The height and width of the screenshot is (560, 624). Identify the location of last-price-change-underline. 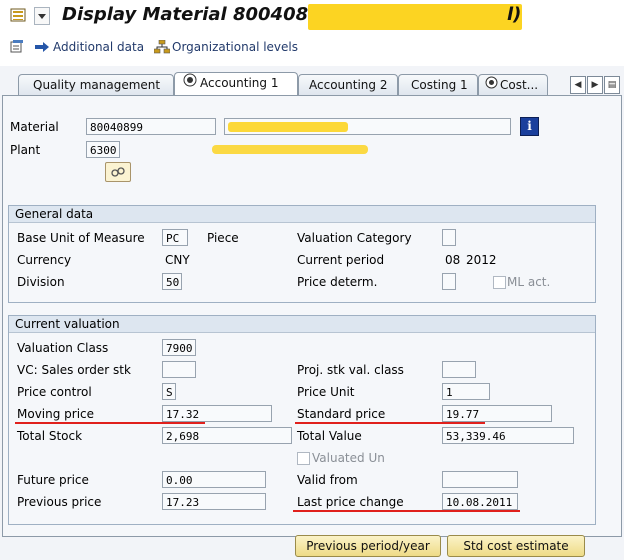
(406, 511).